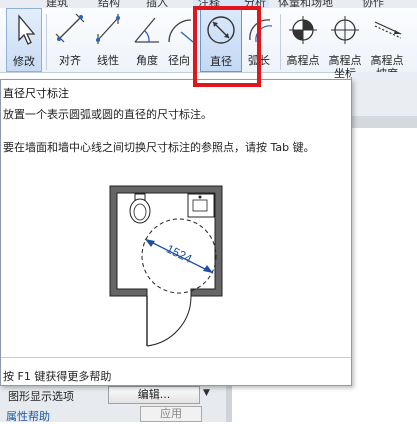  What do you see at coordinates (57, 376) in the screenshot?
I see `tooltip-footer: 按 F1 键获得更多帮助` at bounding box center [57, 376].